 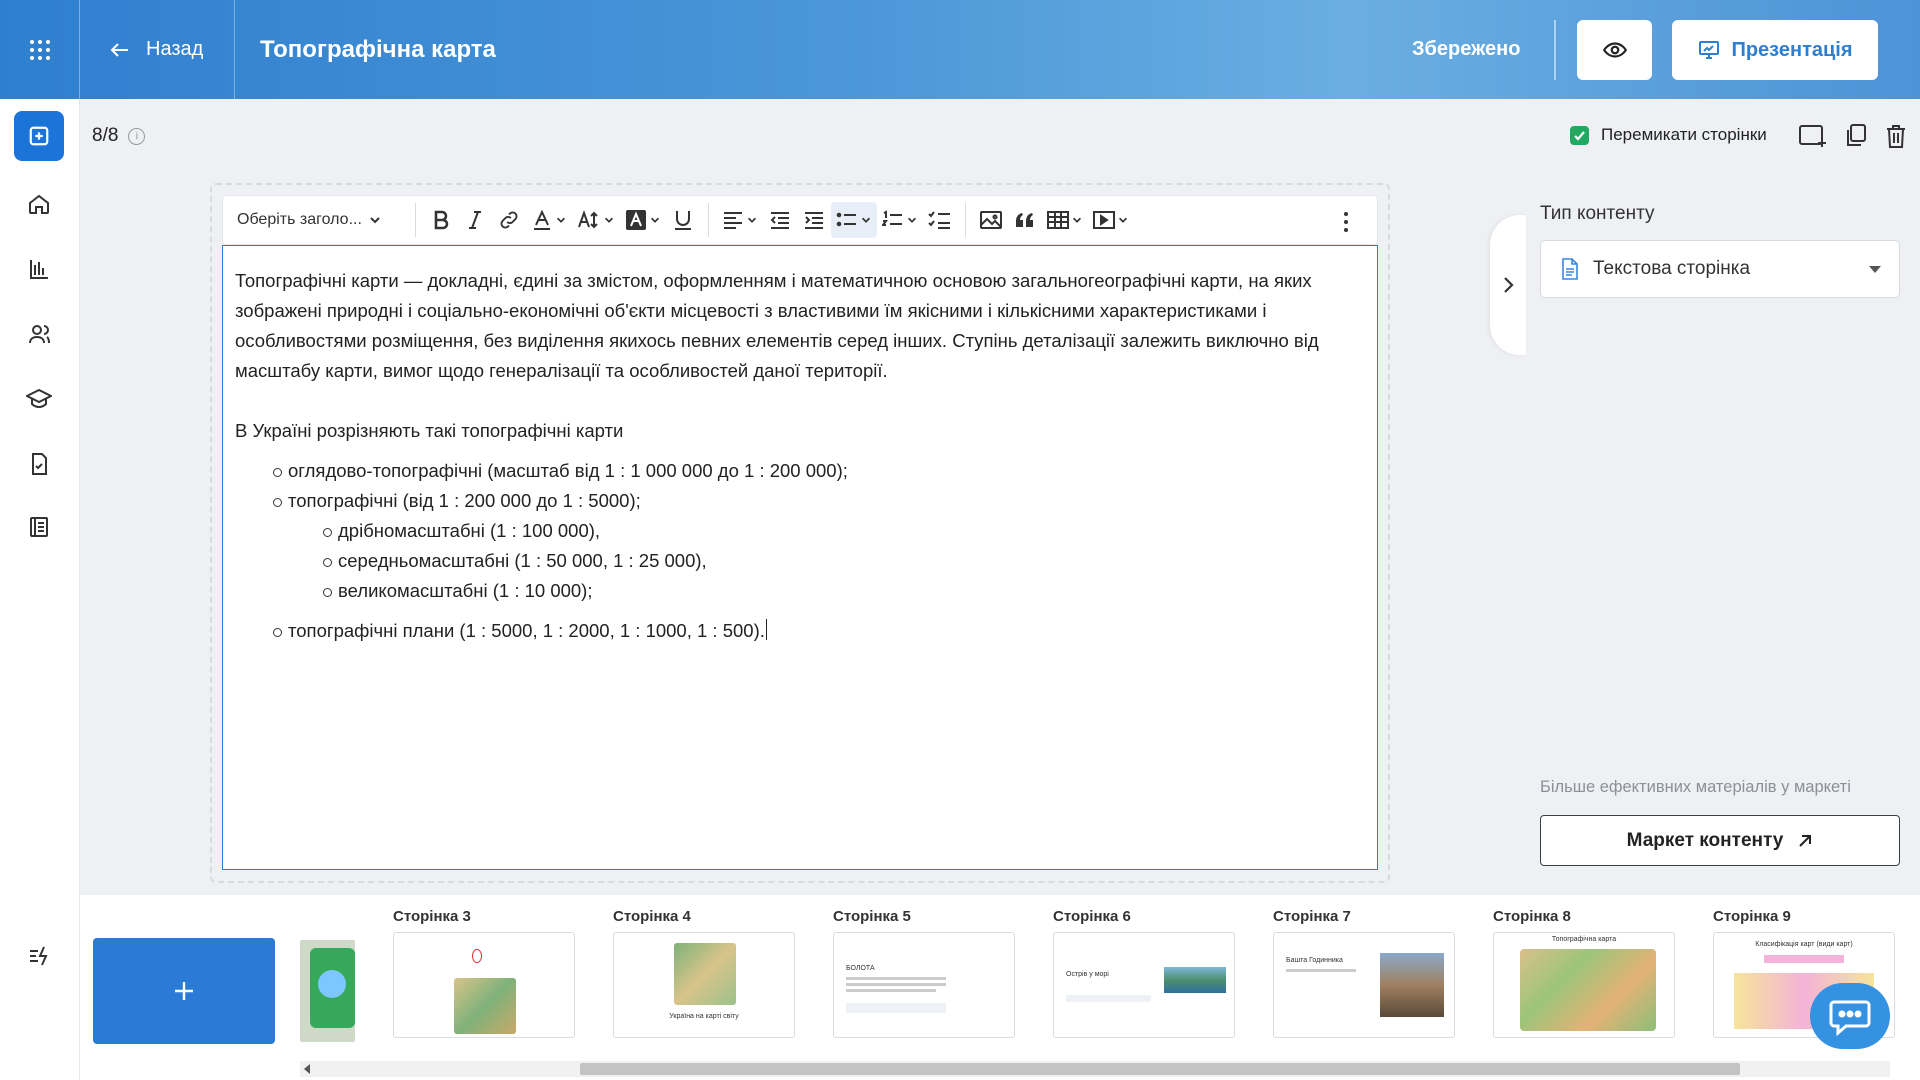 I want to click on page-thumbnail-7: Сторінка 7 Башта Годинника, so click(x=1364, y=973).